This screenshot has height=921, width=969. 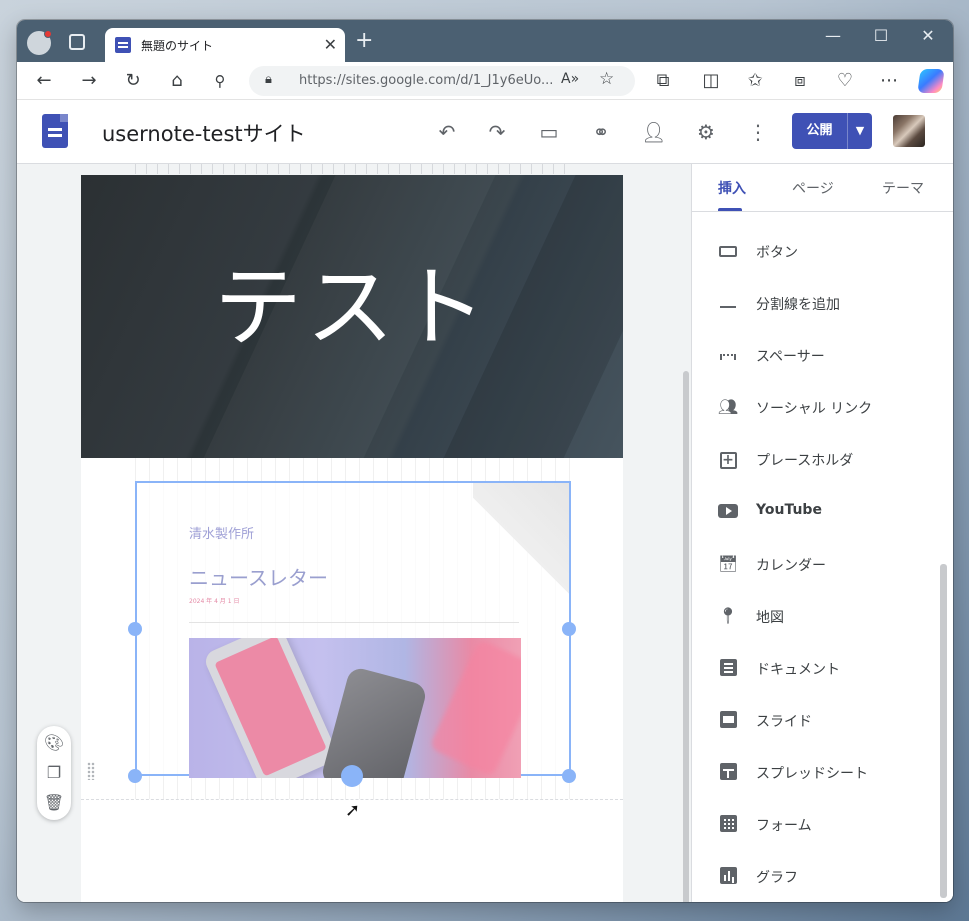 I want to click on insert-item-label: スライド, so click(x=784, y=721).